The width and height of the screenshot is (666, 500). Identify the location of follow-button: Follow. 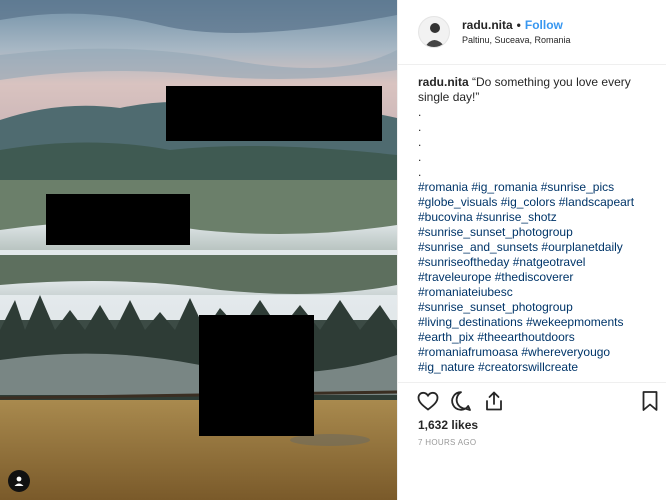
(544, 25).